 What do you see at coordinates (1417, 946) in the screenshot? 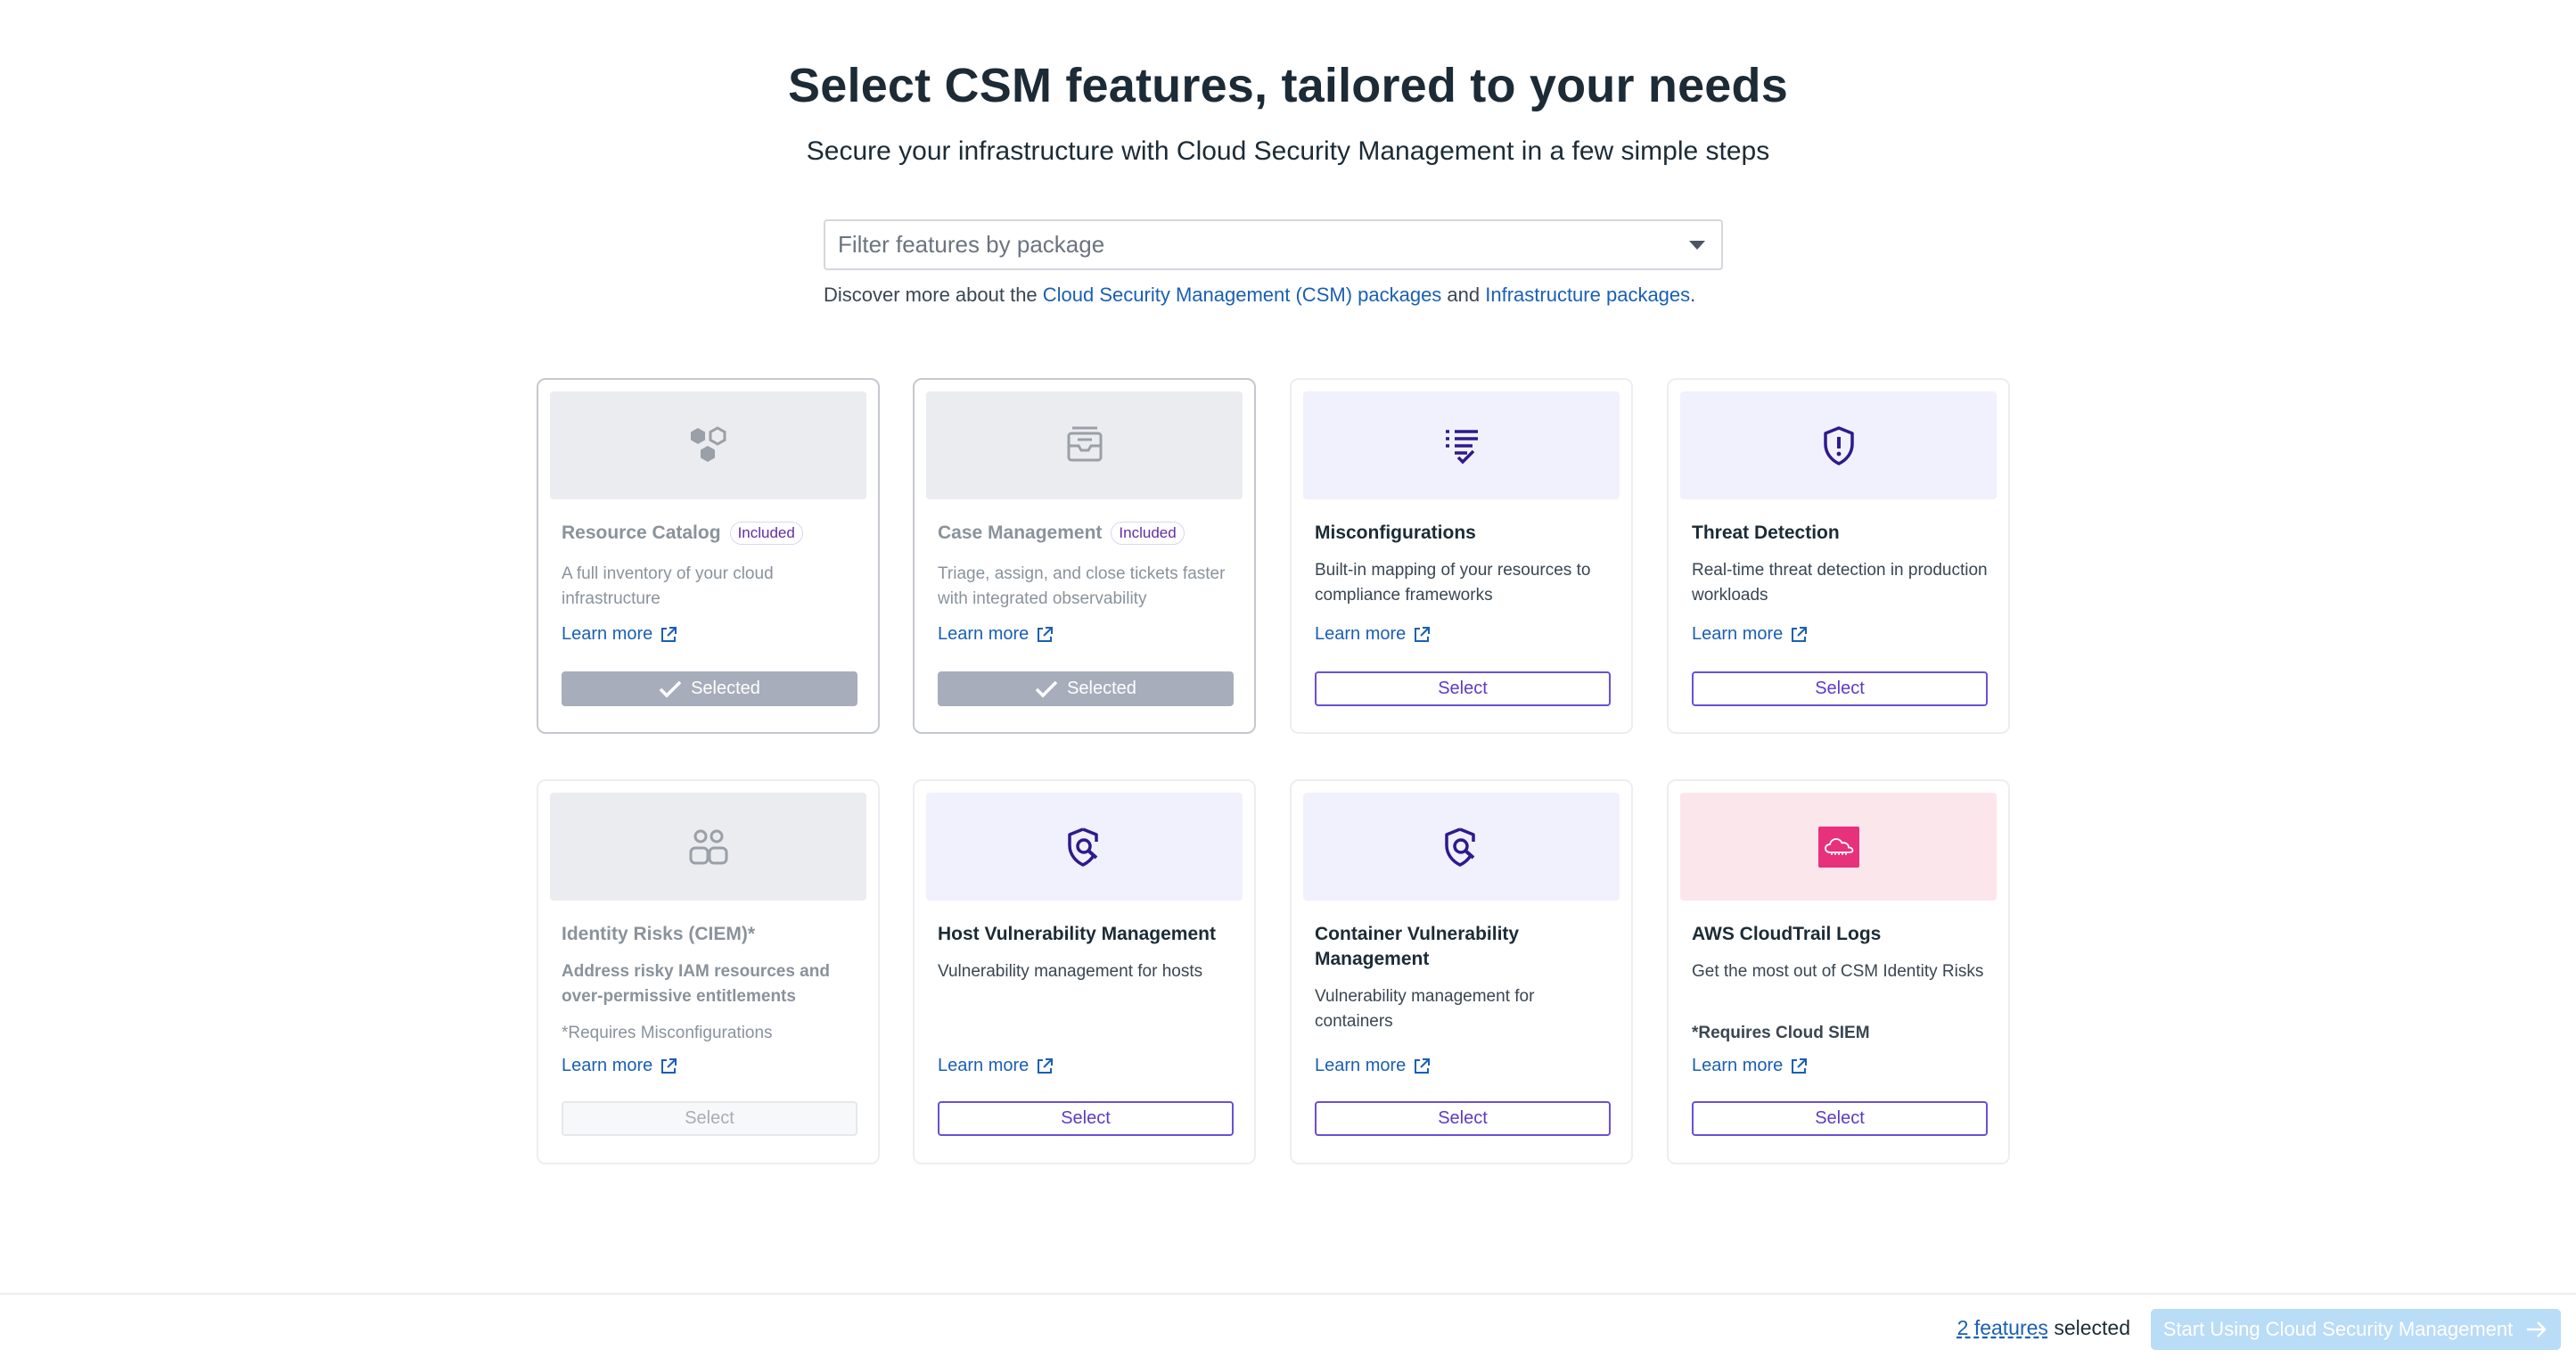
I see `card-title-text: Container Vulnerability Management` at bounding box center [1417, 946].